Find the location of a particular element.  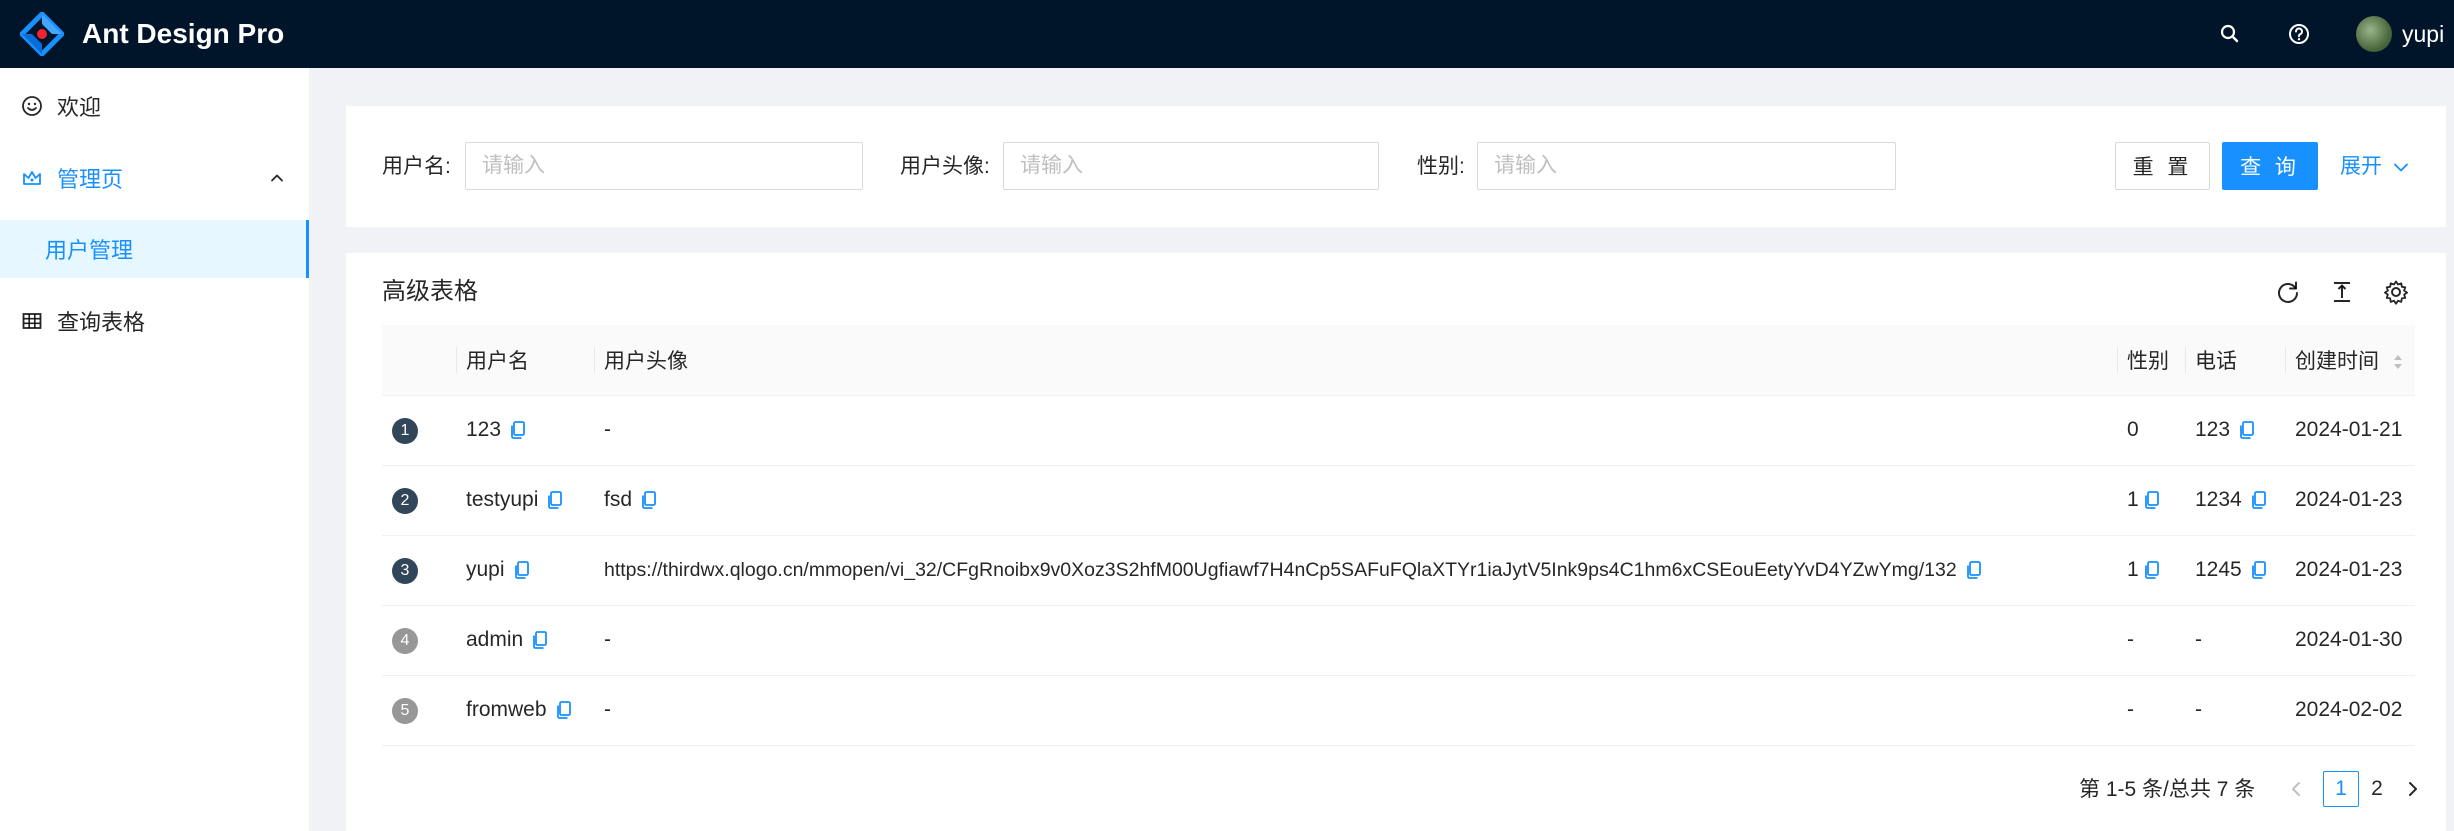

gender-input is located at coordinates (1686, 166).